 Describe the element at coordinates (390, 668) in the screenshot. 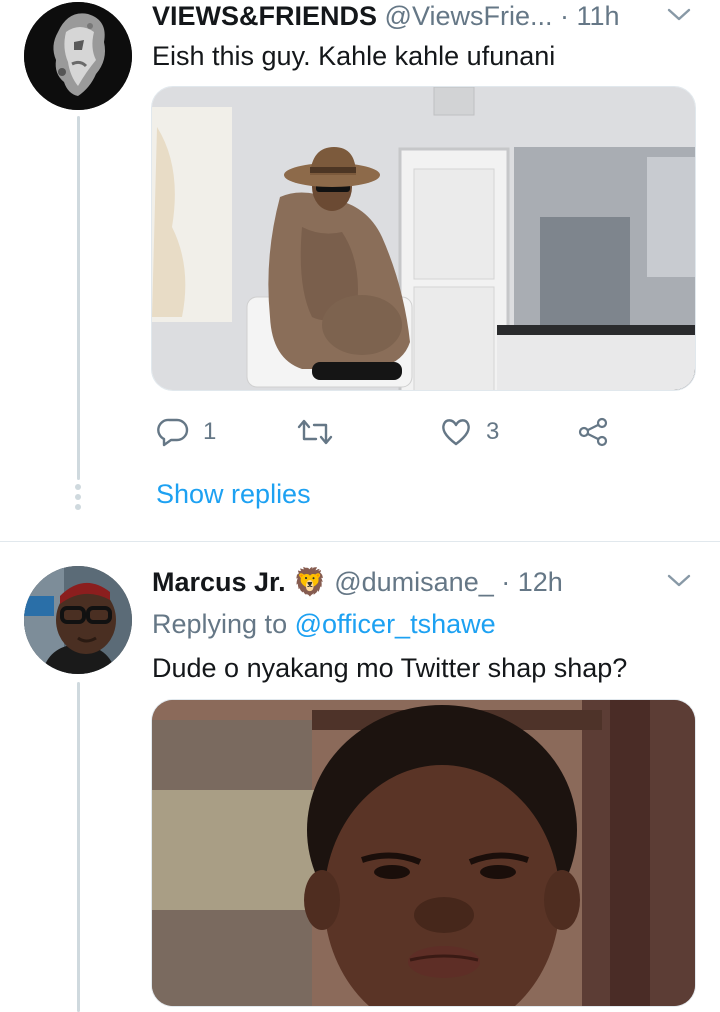

I see `tweet-text: Dude o nyakang mo Twitter shap shap?` at that location.